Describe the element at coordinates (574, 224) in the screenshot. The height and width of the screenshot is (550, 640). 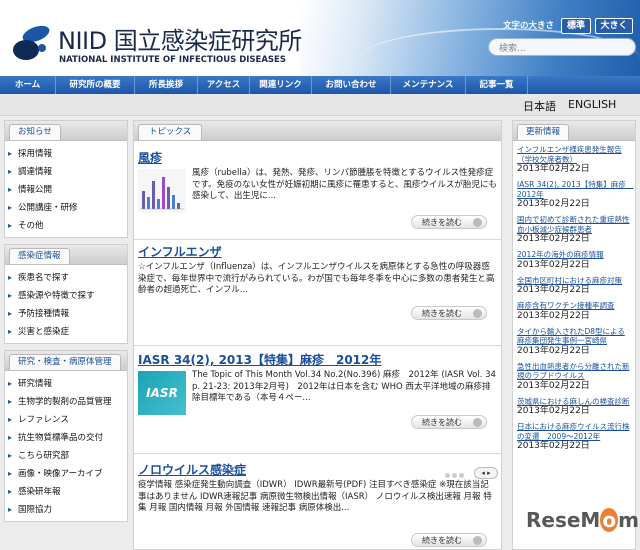
I see `update-link: 国内で初めて診断された重症熱性血小板減少症候群患者` at that location.